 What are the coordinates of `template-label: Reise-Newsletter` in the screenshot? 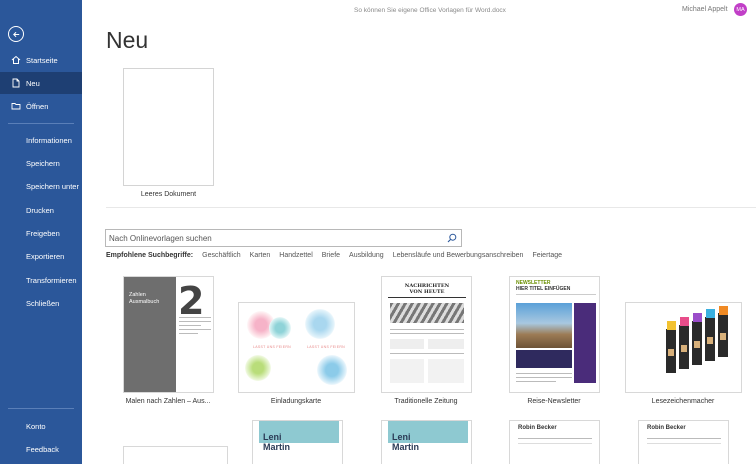 It's located at (554, 401).